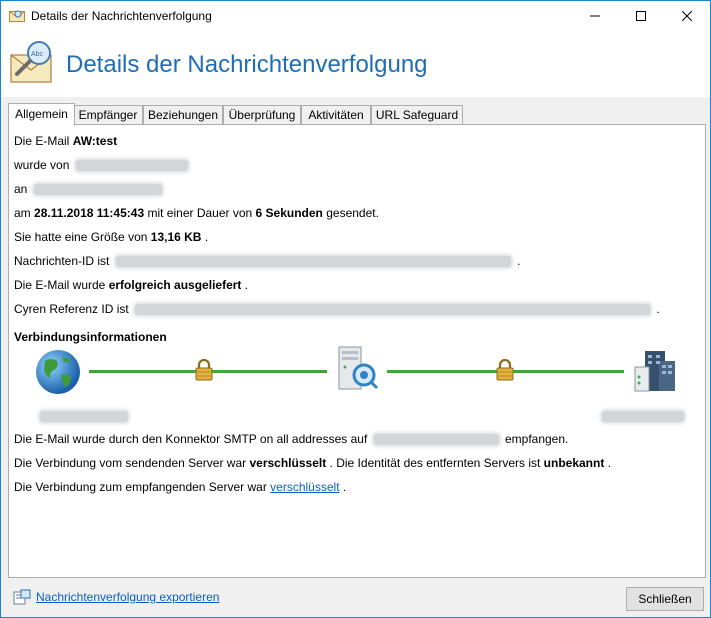 Image resolution: width=711 pixels, height=618 pixels. I want to click on date-prefix: am, so click(22, 213).